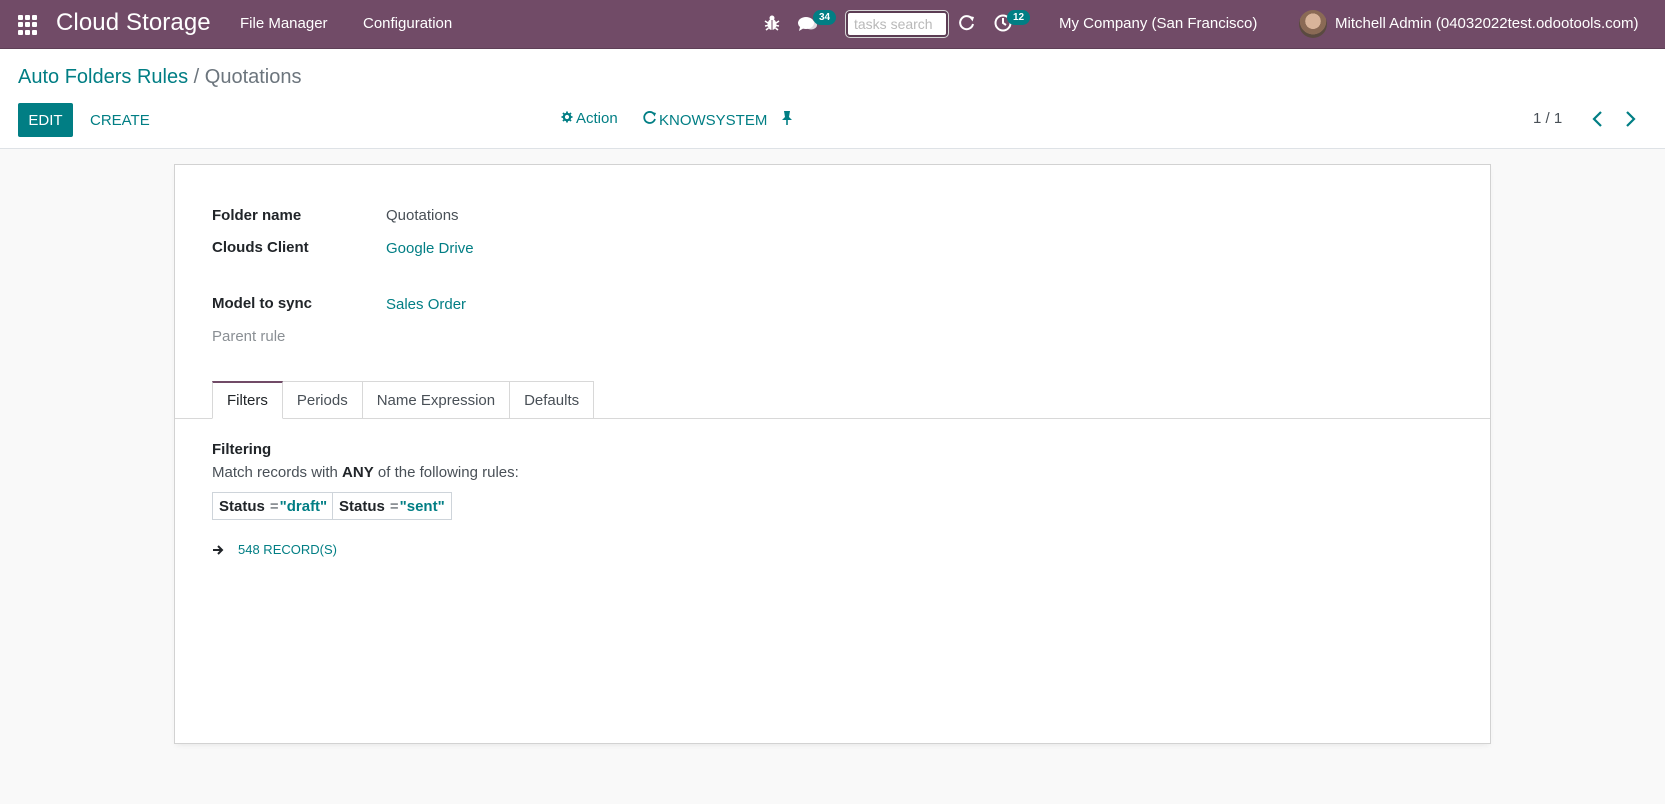  I want to click on model-to-sync-link: Sales Order, so click(426, 304).